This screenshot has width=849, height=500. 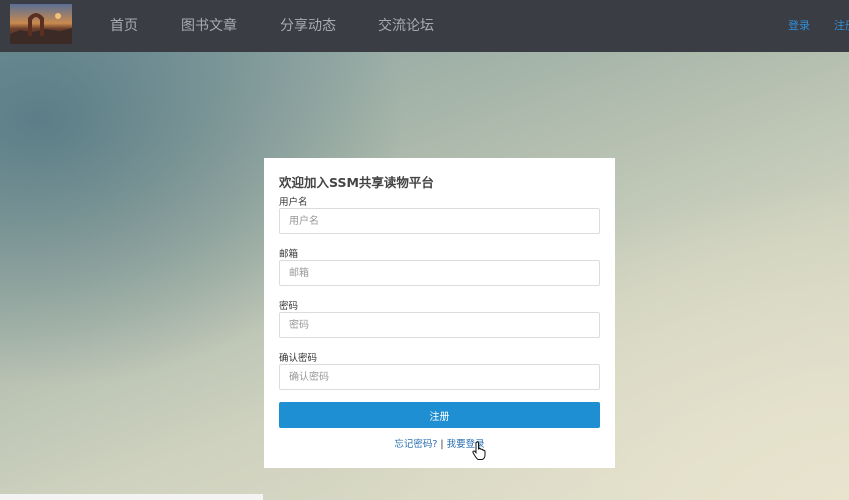 What do you see at coordinates (356, 182) in the screenshot?
I see `form-title: 欢迎加入SSM共享读物平台` at bounding box center [356, 182].